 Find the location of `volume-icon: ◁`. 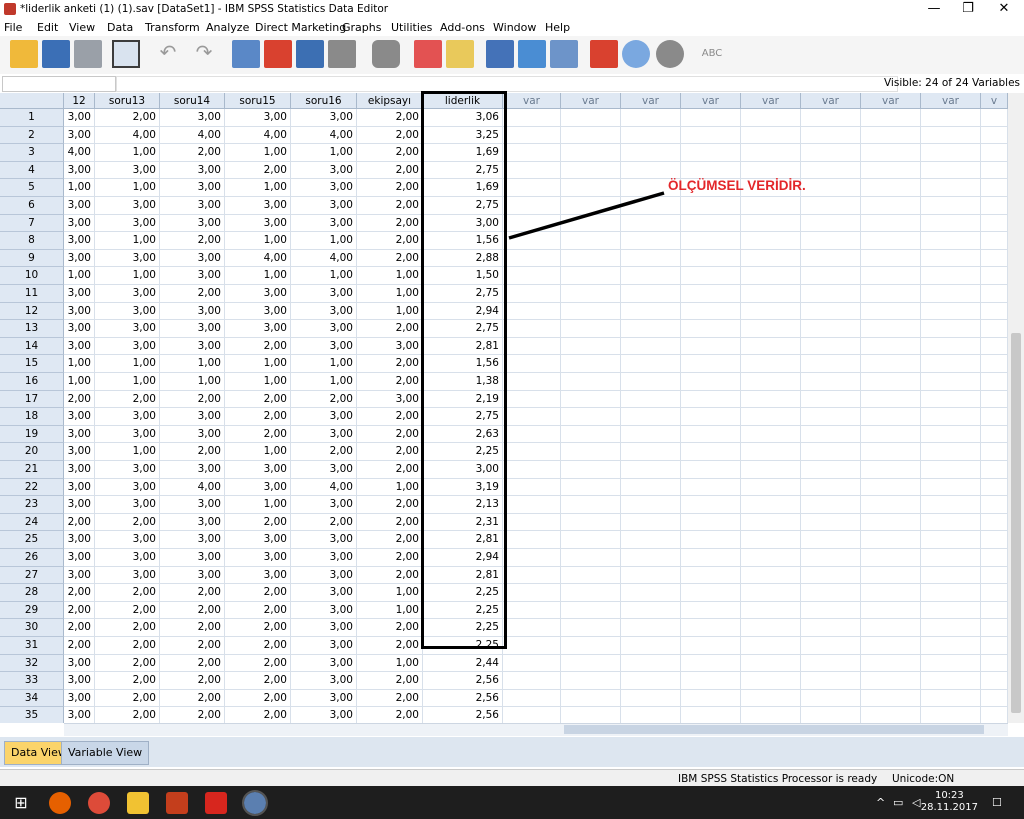

volume-icon: ◁ is located at coordinates (916, 802).